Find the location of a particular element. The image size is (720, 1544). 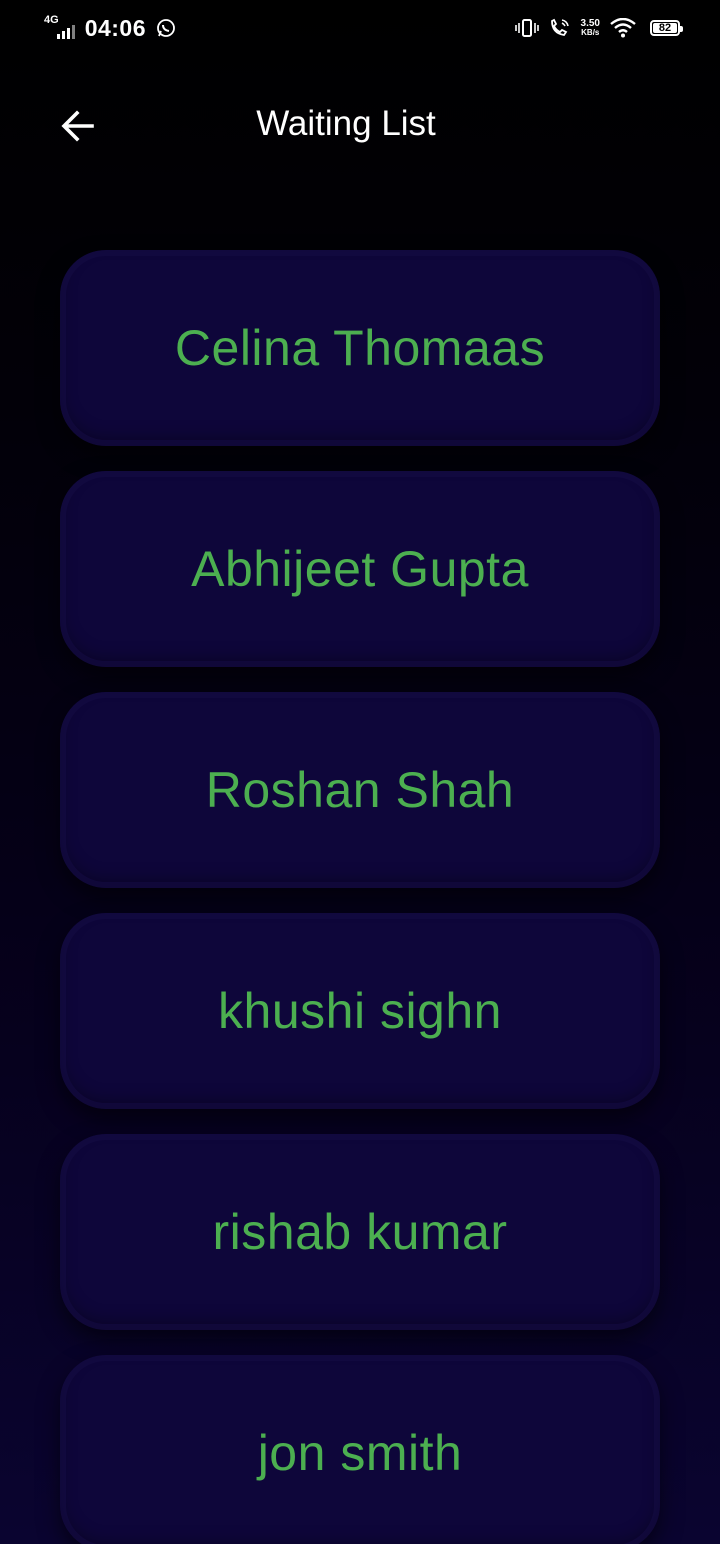

app-bar: Waiting List is located at coordinates (360, 125).